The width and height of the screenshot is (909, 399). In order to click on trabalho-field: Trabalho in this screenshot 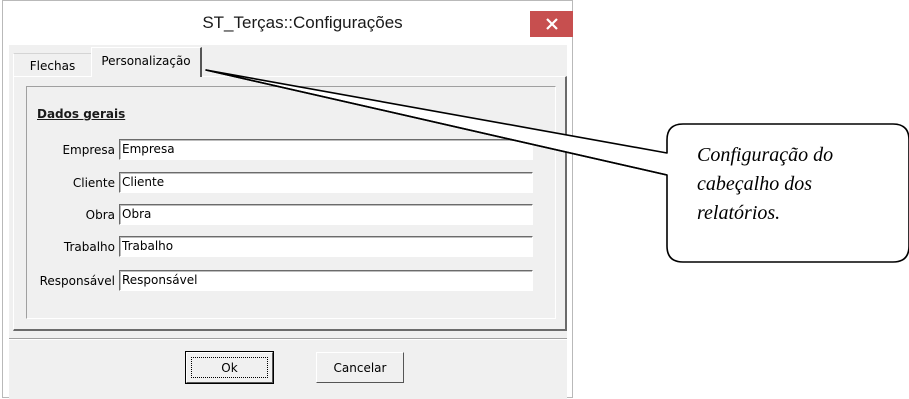, I will do `click(326, 246)`.